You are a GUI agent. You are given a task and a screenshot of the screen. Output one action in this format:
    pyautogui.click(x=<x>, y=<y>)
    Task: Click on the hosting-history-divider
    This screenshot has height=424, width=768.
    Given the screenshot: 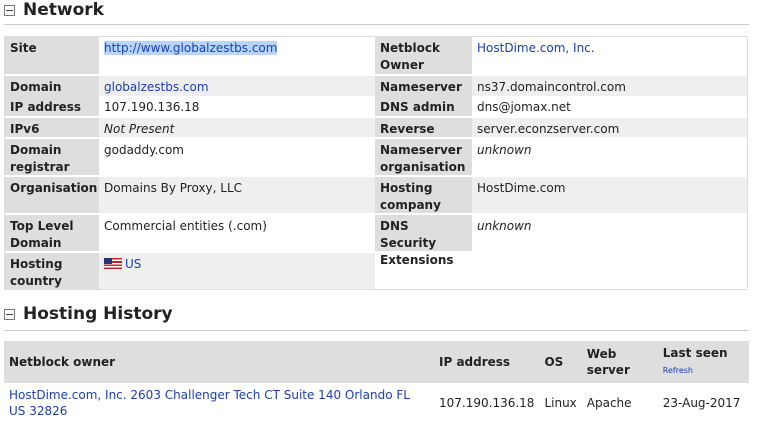 What is the action you would take?
    pyautogui.click(x=376, y=330)
    